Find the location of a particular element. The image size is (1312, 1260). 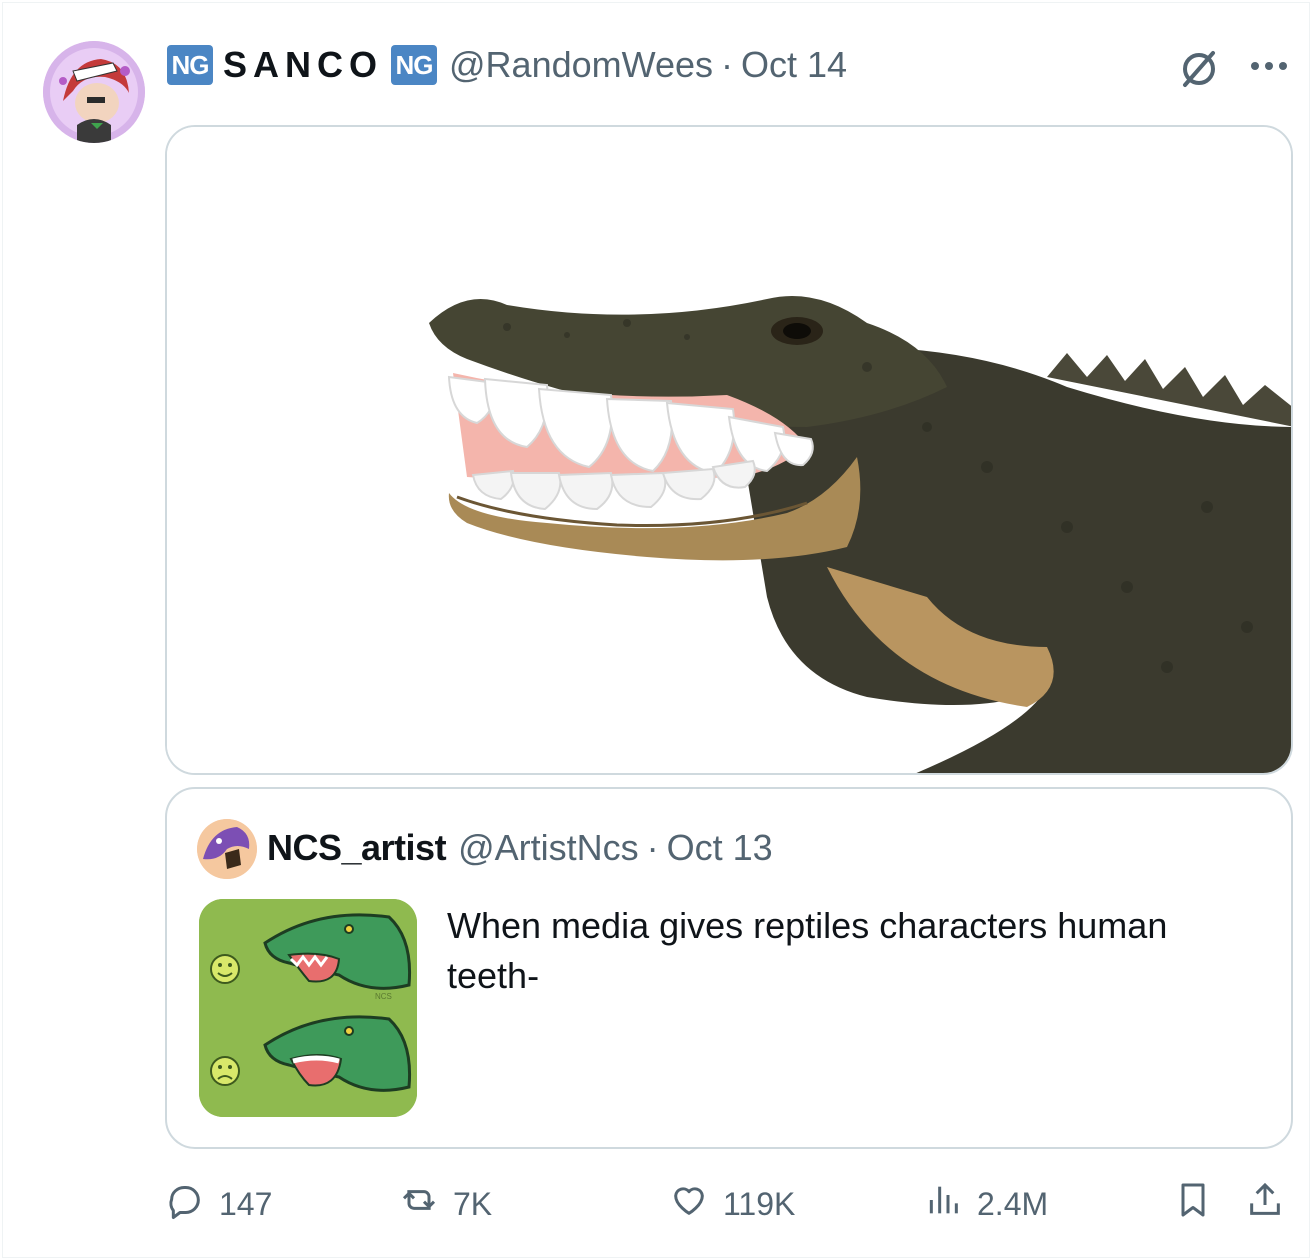

ng-badge-left: NG is located at coordinates (190, 65).